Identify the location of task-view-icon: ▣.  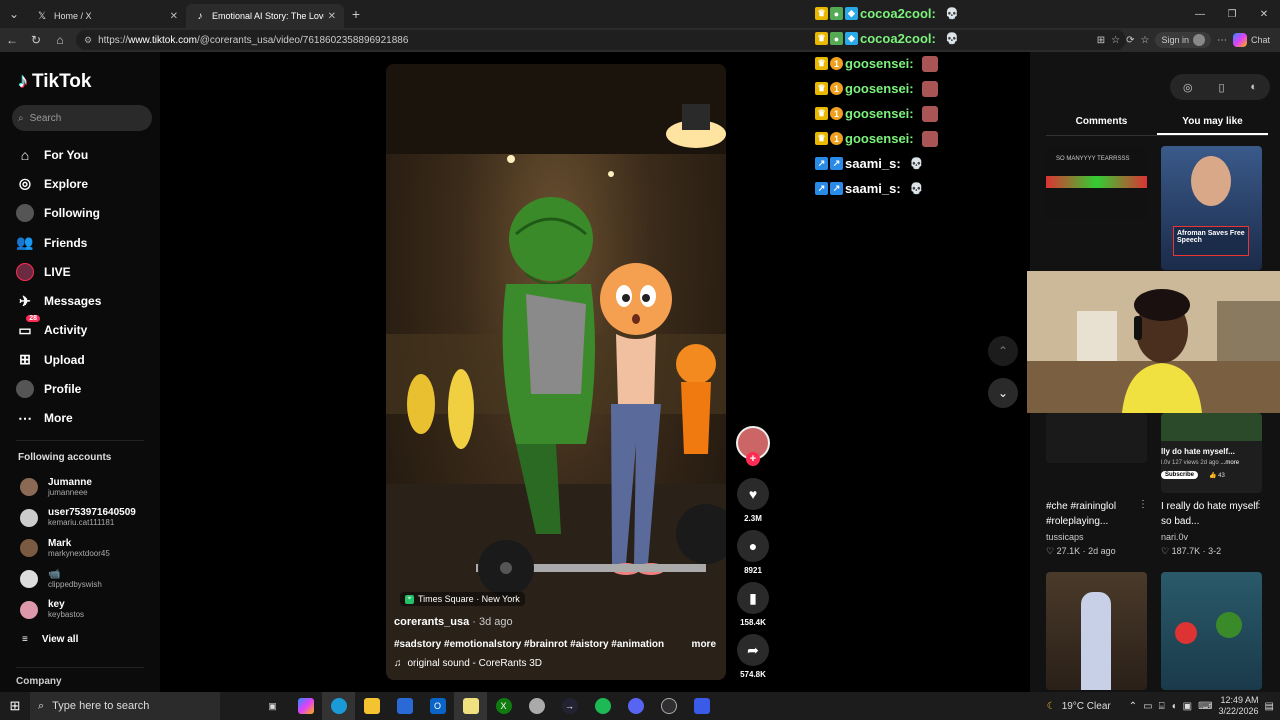
(272, 706).